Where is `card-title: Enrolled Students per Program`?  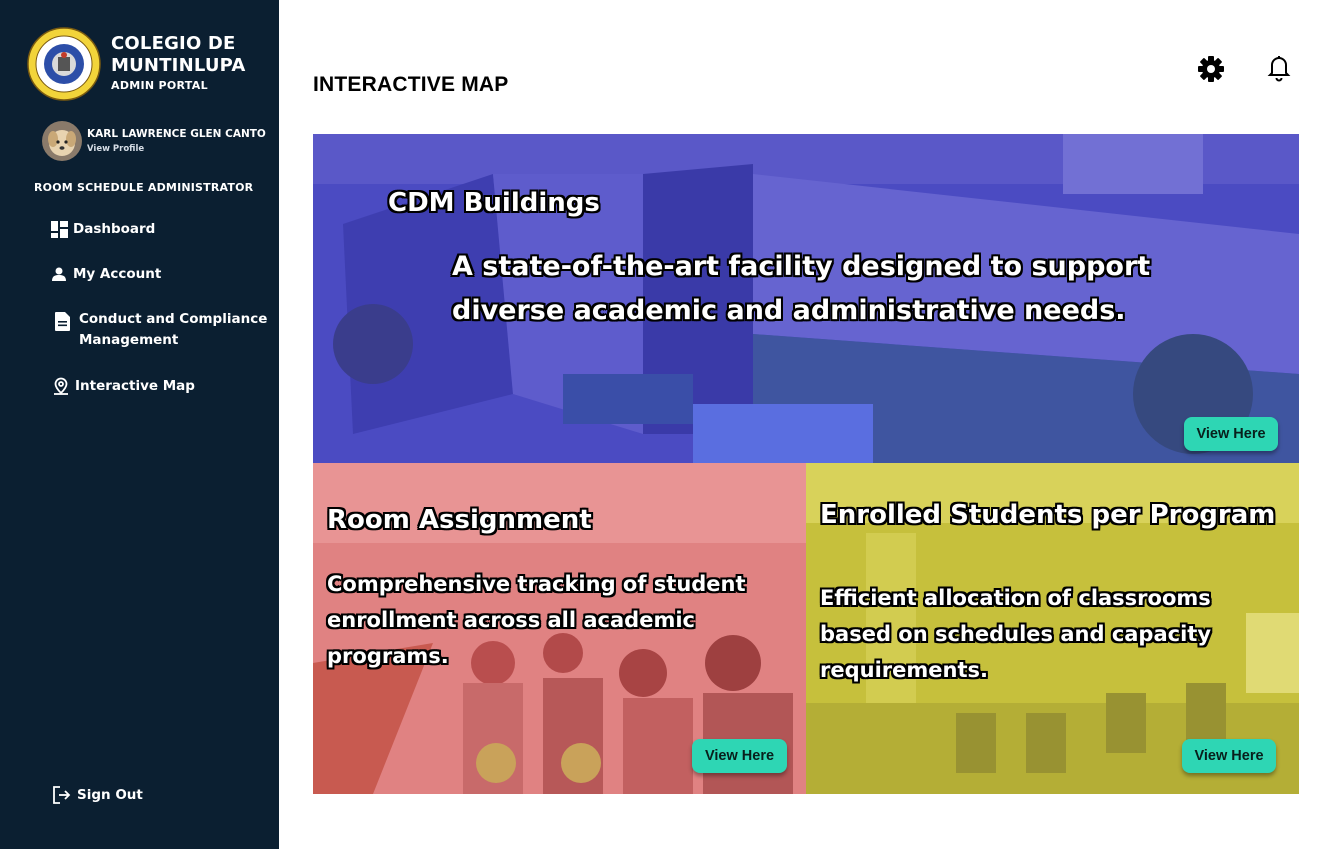 card-title: Enrolled Students per Program is located at coordinates (1048, 515).